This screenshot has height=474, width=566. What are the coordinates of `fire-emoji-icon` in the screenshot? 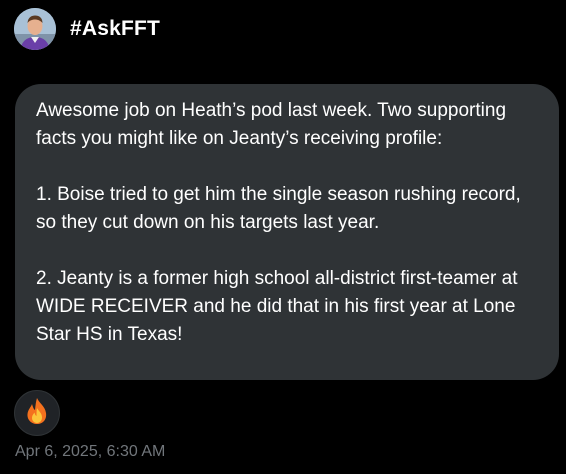 It's located at (37, 413).